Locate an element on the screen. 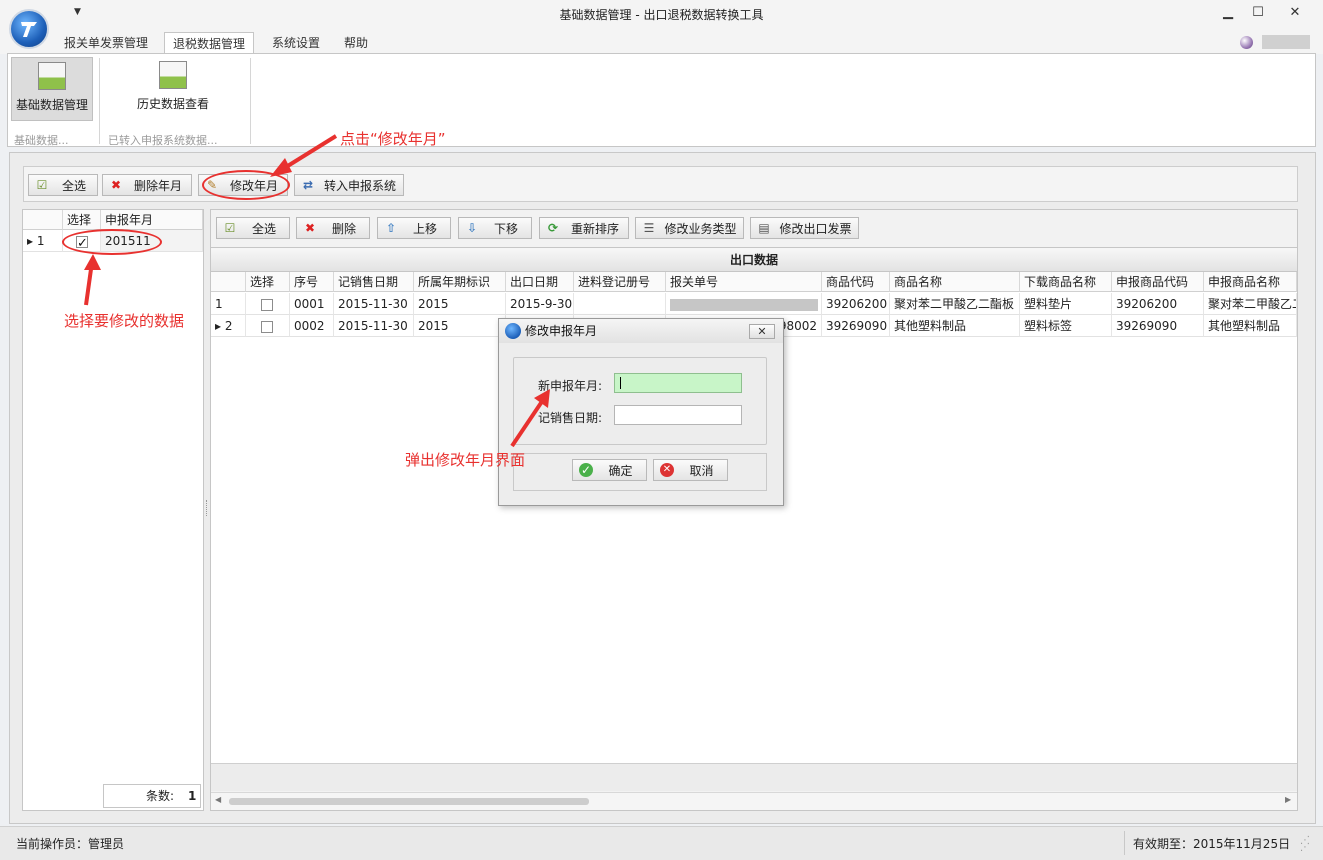 The height and width of the screenshot is (860, 1323). decl-name-cell: 其他塑料制品 is located at coordinates (1250, 326).